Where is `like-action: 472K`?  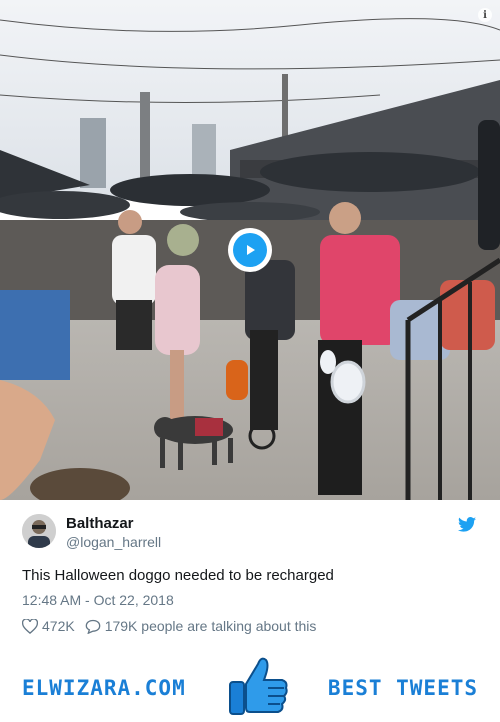
like-action: 472K is located at coordinates (48, 626).